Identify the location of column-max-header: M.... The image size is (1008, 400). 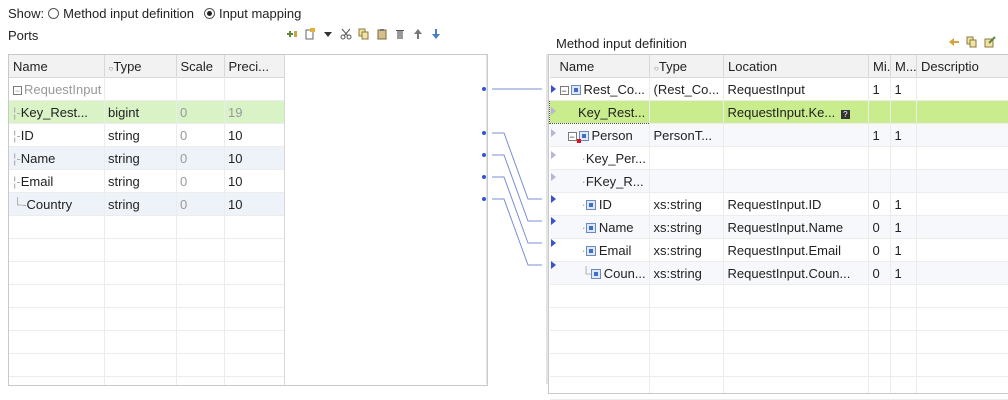
(904, 66).